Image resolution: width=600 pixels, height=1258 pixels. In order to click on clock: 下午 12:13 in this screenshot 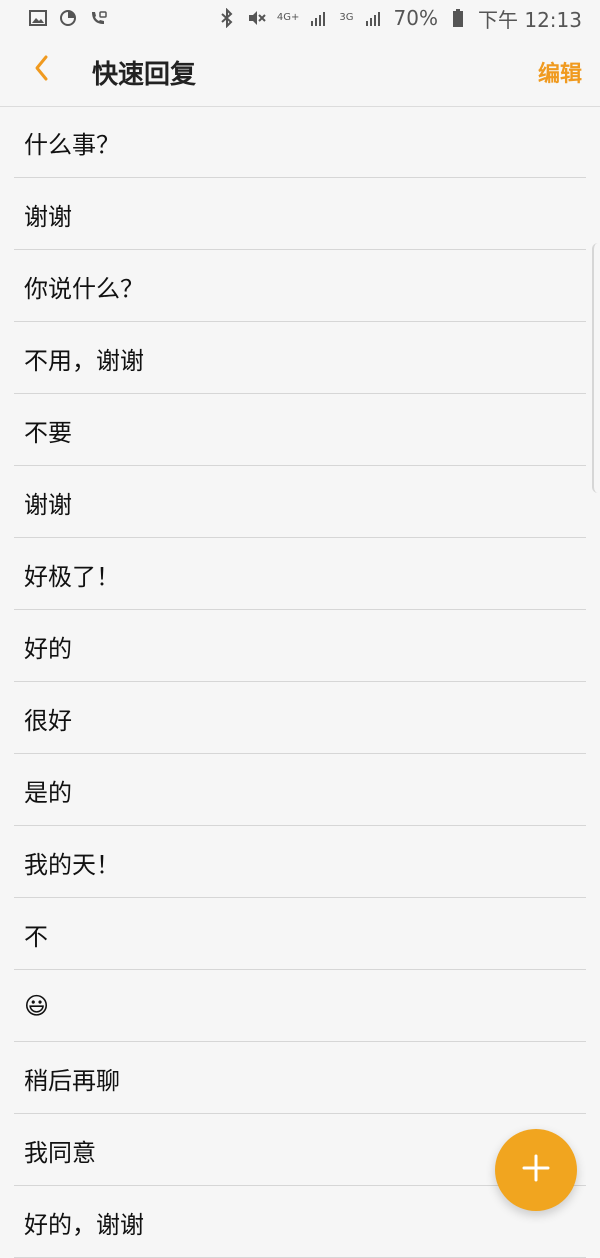, I will do `click(530, 19)`.